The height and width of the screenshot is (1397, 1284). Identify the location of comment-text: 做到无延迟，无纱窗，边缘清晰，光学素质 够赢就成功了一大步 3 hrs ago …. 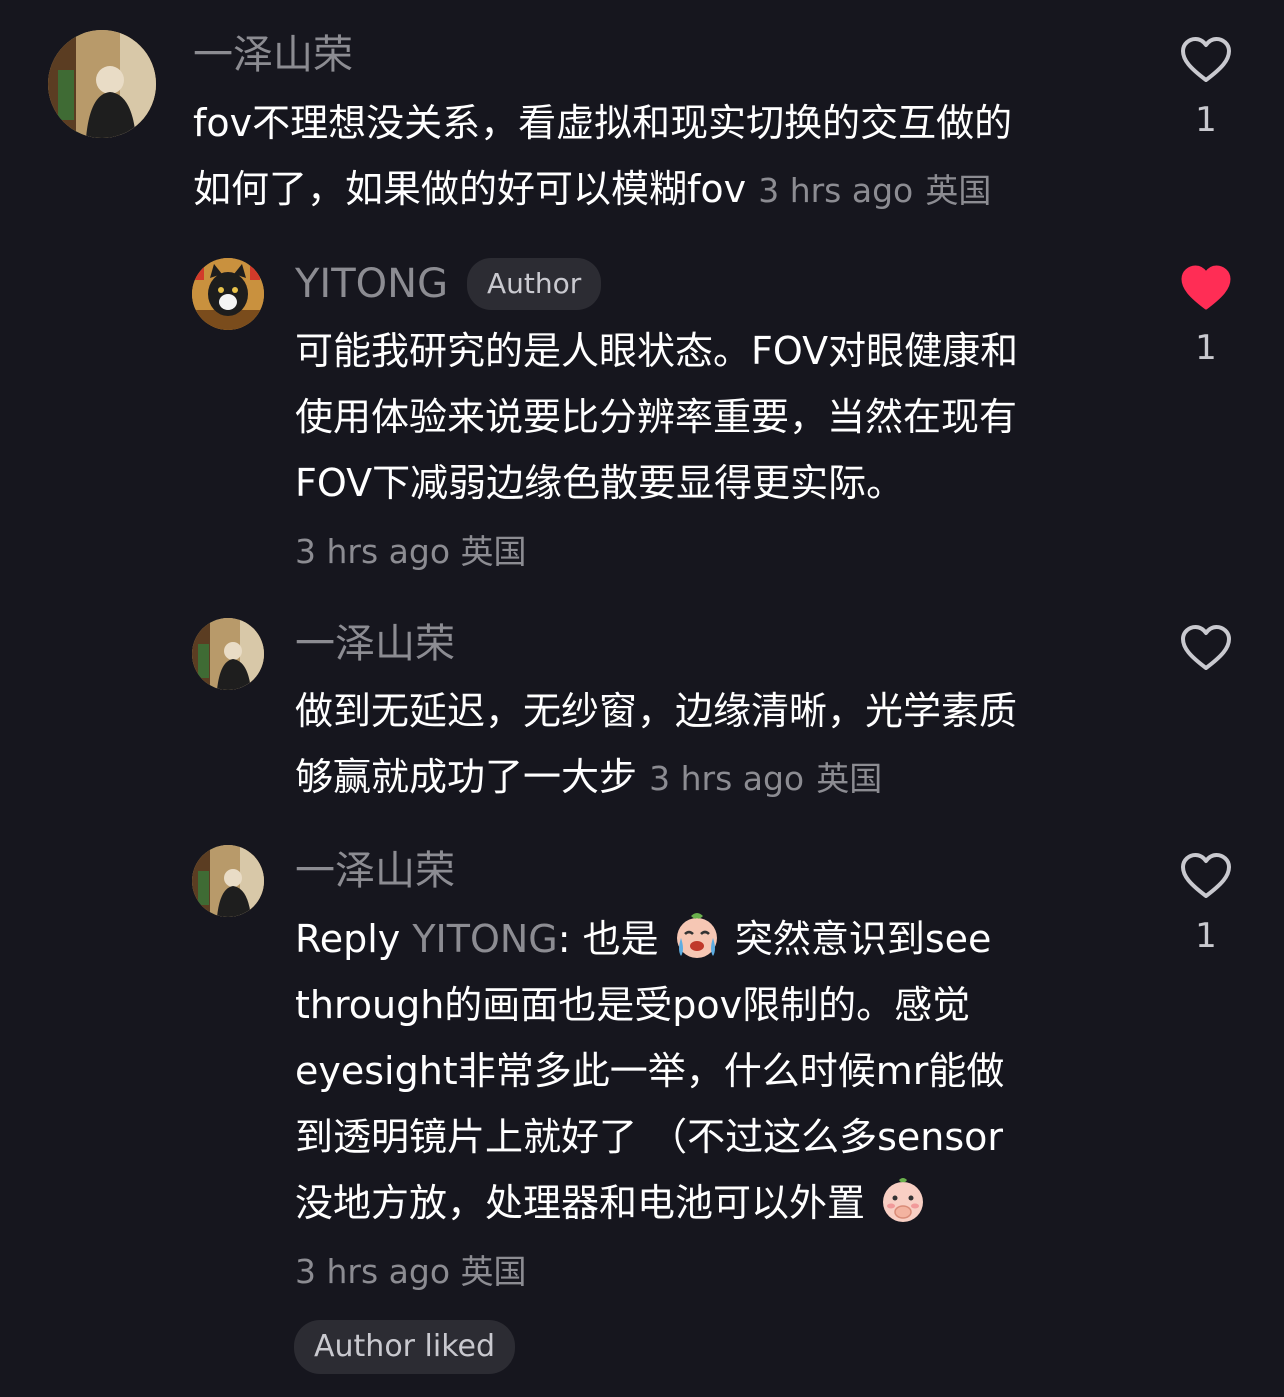
(715, 745).